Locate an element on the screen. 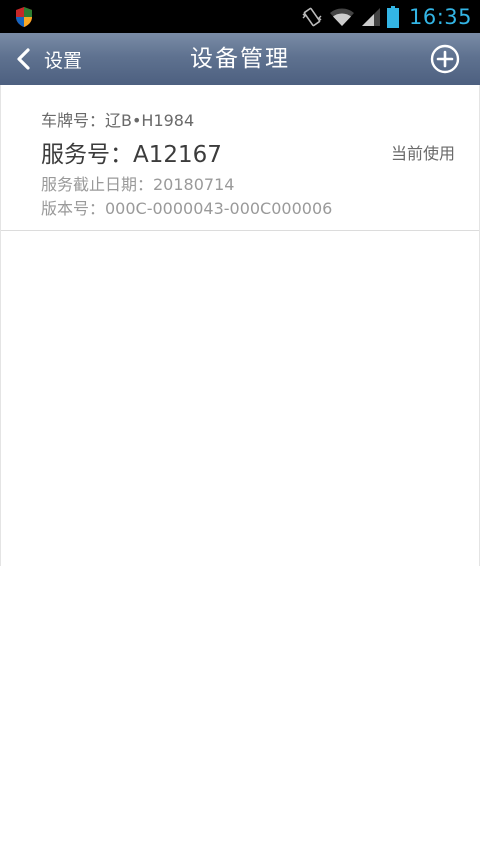 The width and height of the screenshot is (480, 854). plate-number: 车牌号：辽B•H1984 is located at coordinates (118, 120).